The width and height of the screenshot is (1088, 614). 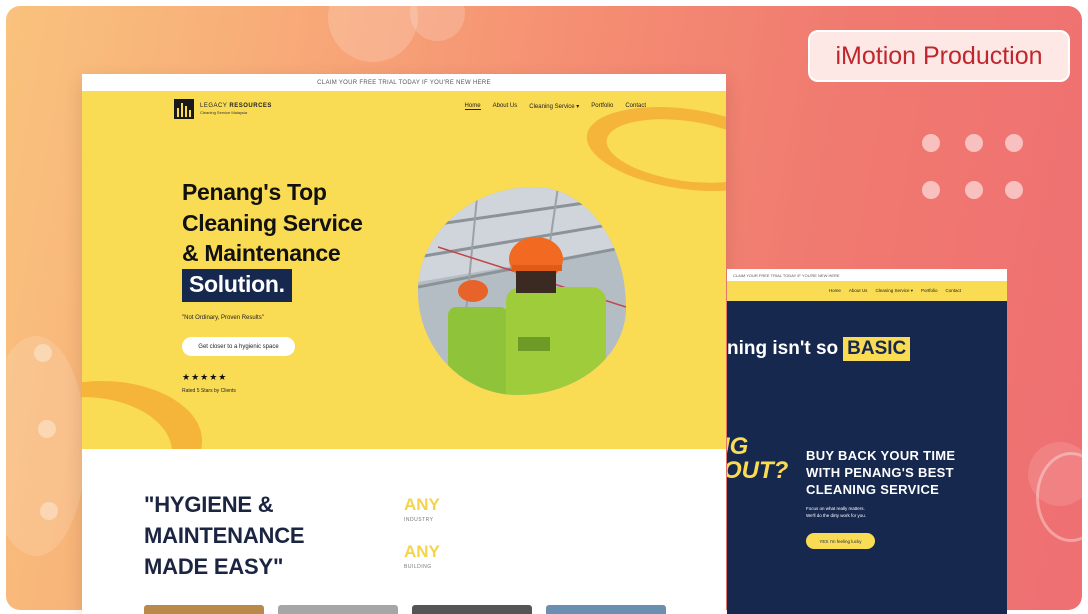 What do you see at coordinates (877, 349) in the screenshot?
I see `headline-highlight: BASIC` at bounding box center [877, 349].